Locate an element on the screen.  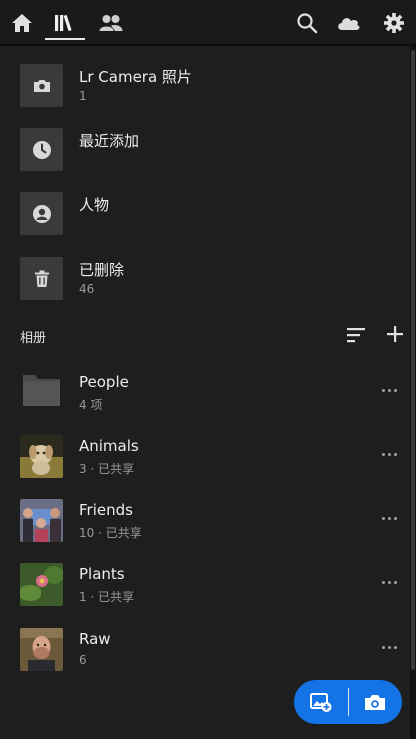
home-icon is located at coordinates (22, 23).